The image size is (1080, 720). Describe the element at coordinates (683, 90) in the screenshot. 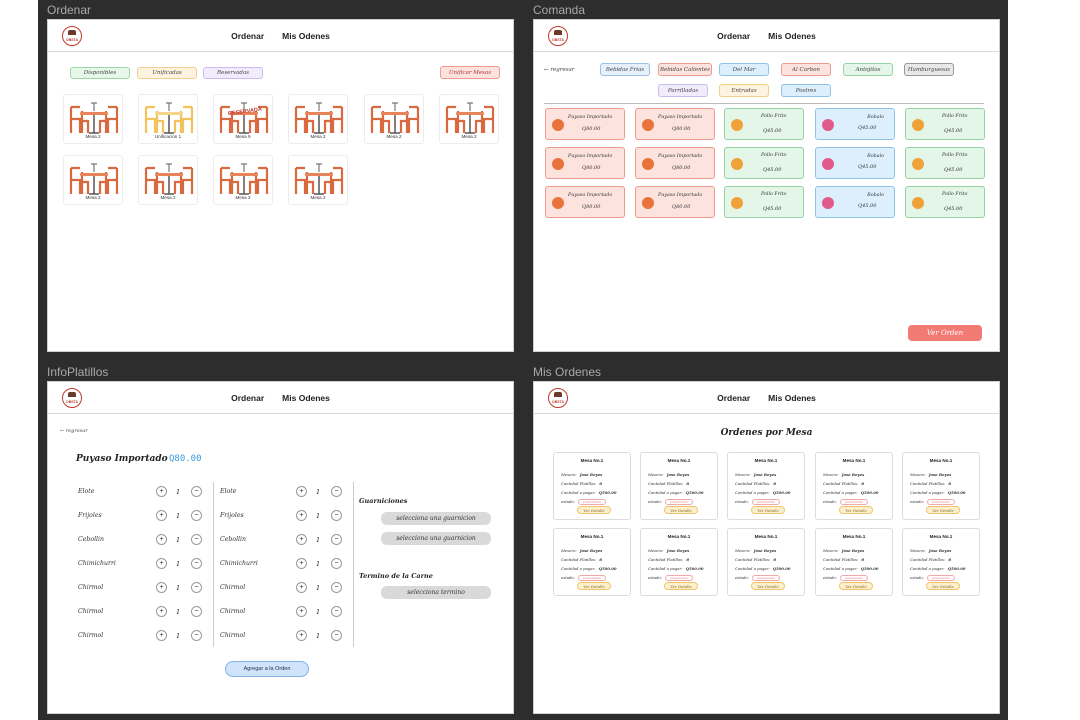

I see `category-pill: Parrilladas` at that location.